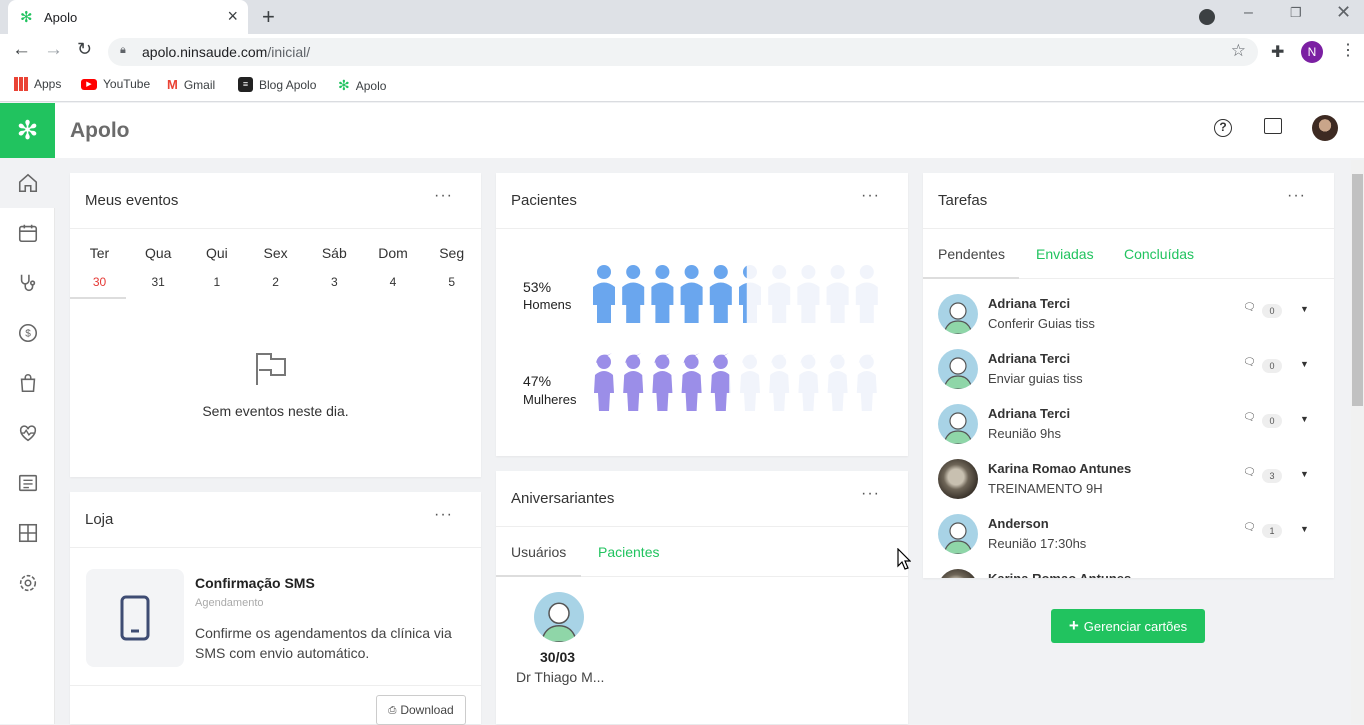 This screenshot has width=1364, height=725. I want to click on day-name: Seg, so click(451, 253).